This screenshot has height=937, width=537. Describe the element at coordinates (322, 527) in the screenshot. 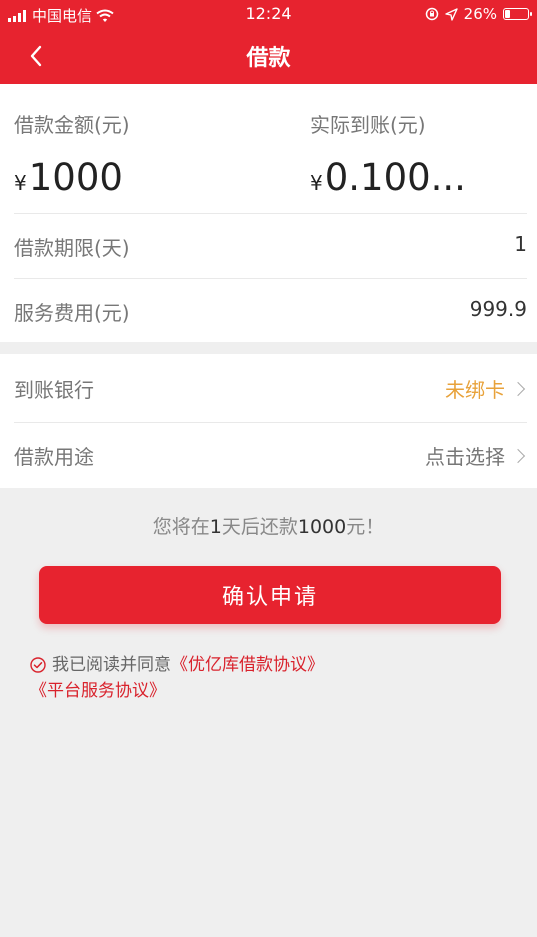

I see `notice-amount: 1000` at that location.